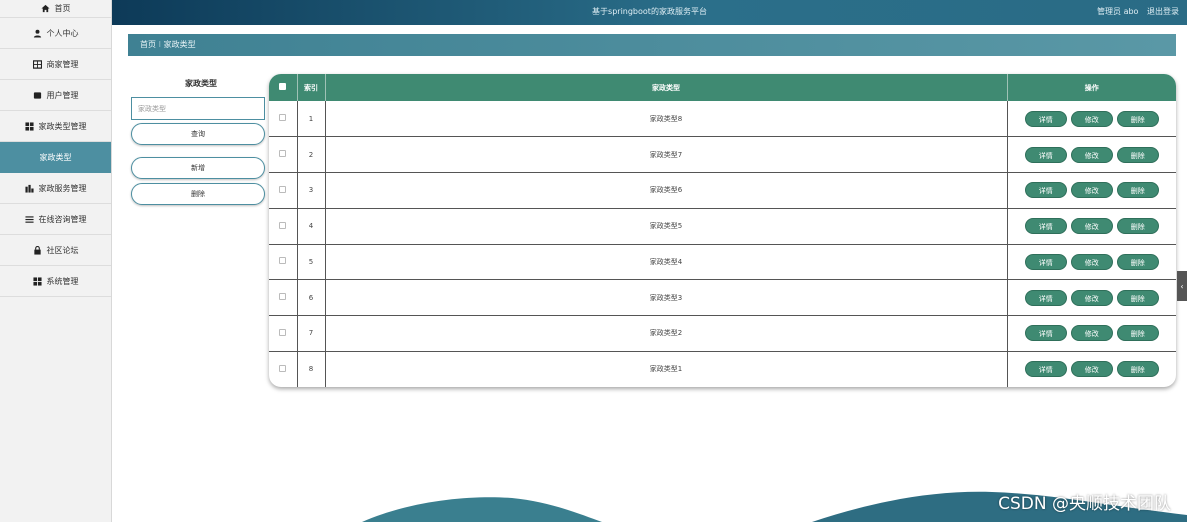  What do you see at coordinates (198, 134) in the screenshot?
I see `query-button: 查询` at bounding box center [198, 134].